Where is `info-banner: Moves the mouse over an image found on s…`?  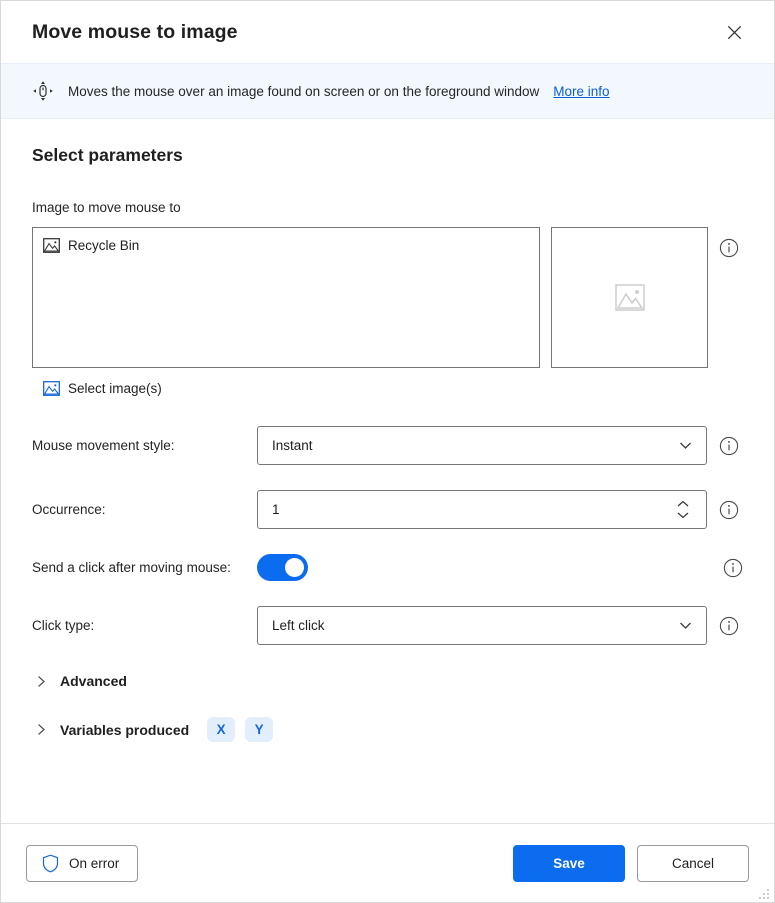 info-banner: Moves the mouse over an image found on s… is located at coordinates (387, 91).